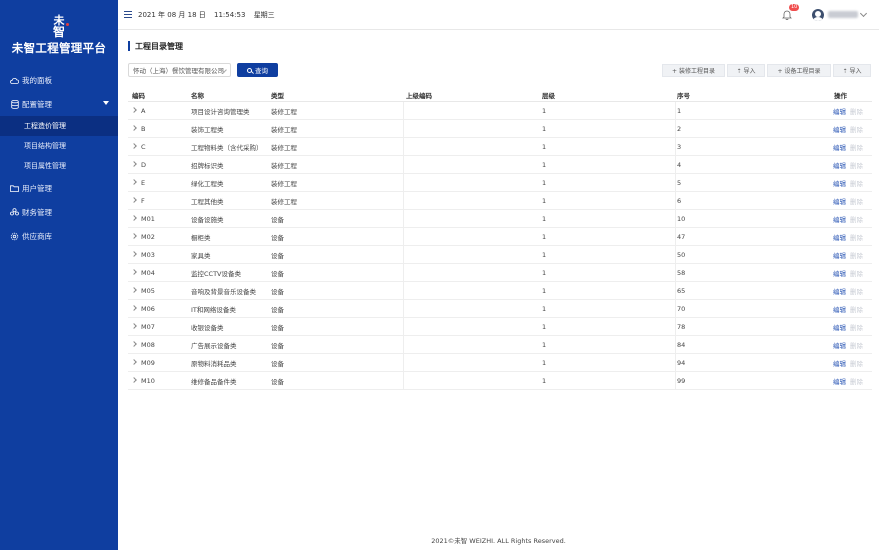  What do you see at coordinates (128, 14) in the screenshot?
I see `menu-toggle-icon` at bounding box center [128, 14].